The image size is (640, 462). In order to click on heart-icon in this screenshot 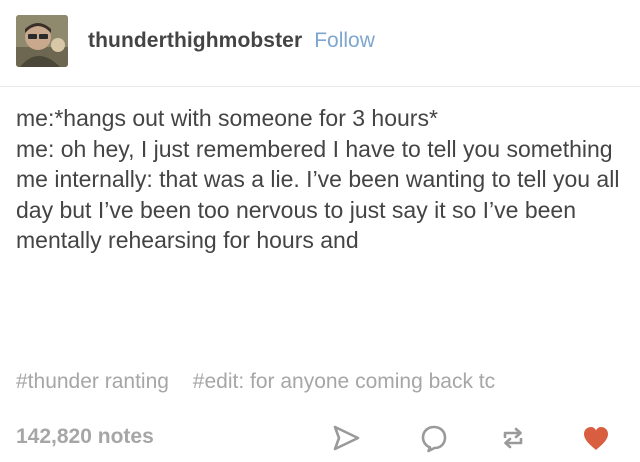, I will do `click(596, 438)`.